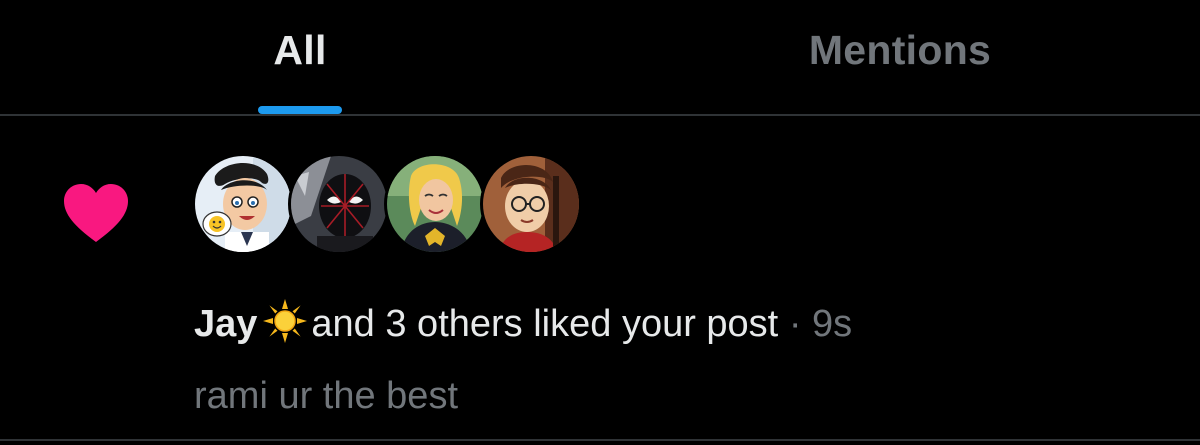  What do you see at coordinates (300, 50) in the screenshot?
I see `tab-all-label: All` at bounding box center [300, 50].